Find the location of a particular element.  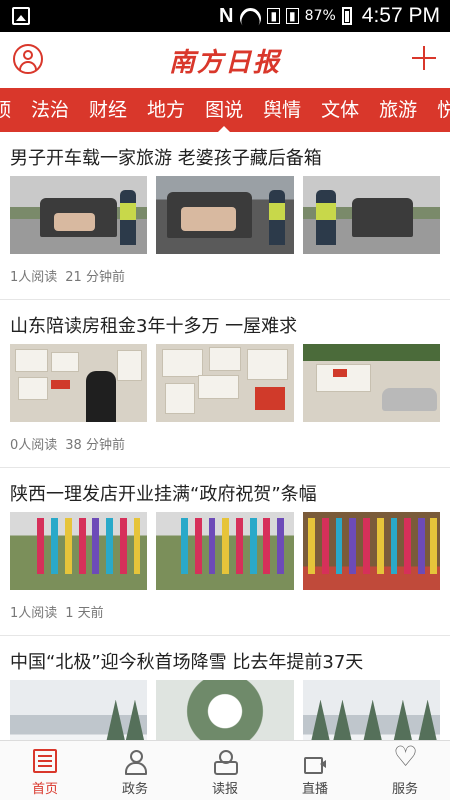

article-meta: 0人阅读 38 分钟前 is located at coordinates (225, 443).